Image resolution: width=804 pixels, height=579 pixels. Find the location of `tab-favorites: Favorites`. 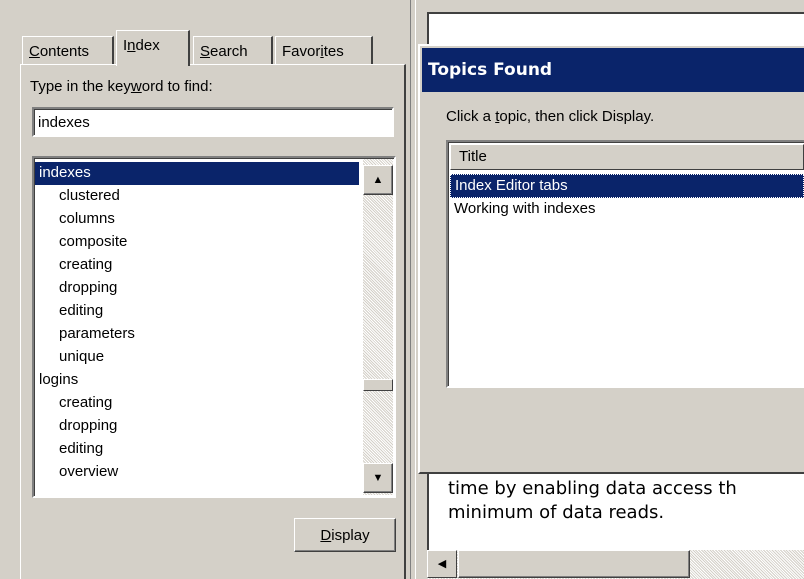

tab-favorites: Favorites is located at coordinates (324, 51).